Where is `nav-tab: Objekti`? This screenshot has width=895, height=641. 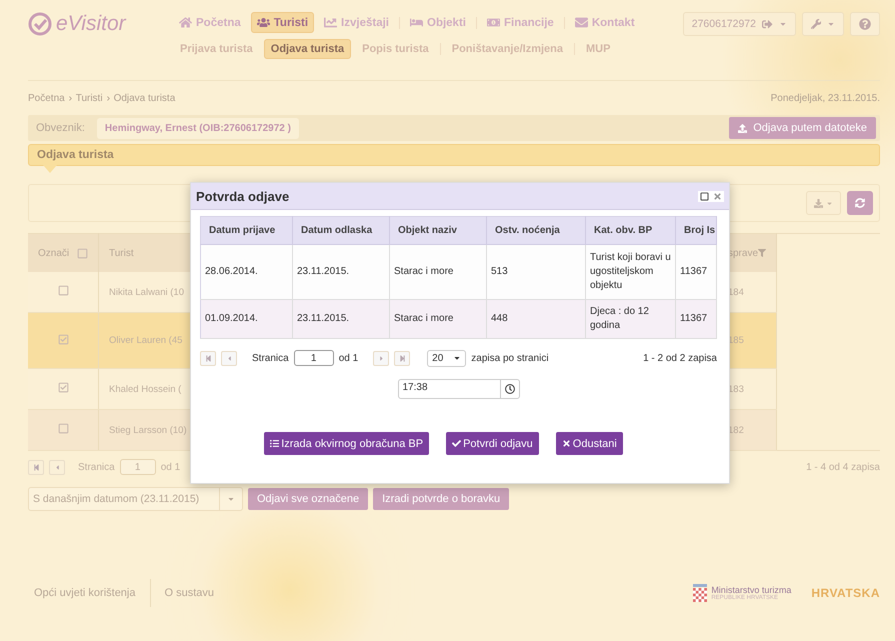
nav-tab: Objekti is located at coordinates (438, 22).